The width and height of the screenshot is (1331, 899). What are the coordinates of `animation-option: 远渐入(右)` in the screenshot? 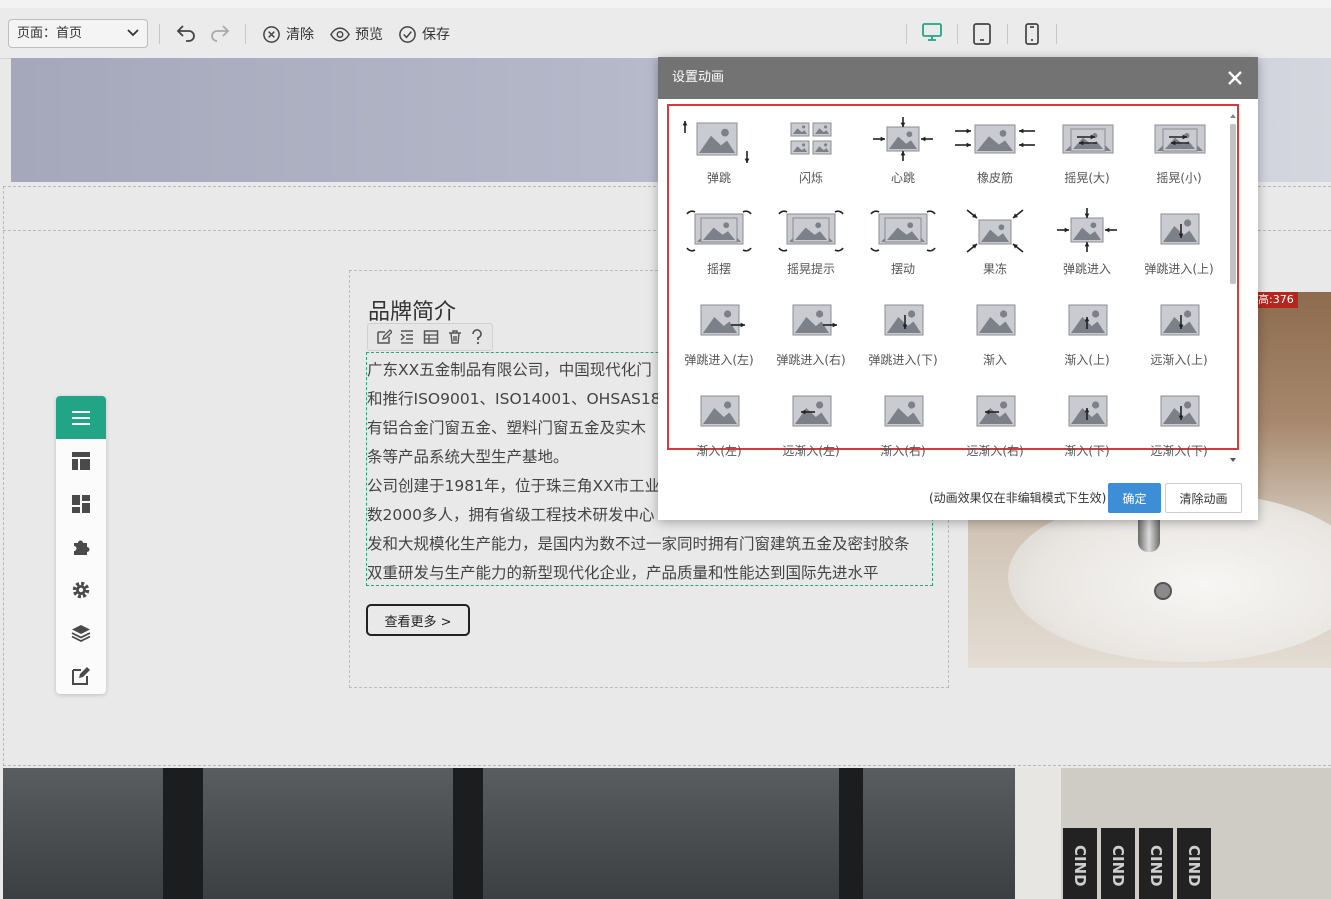 It's located at (995, 434).